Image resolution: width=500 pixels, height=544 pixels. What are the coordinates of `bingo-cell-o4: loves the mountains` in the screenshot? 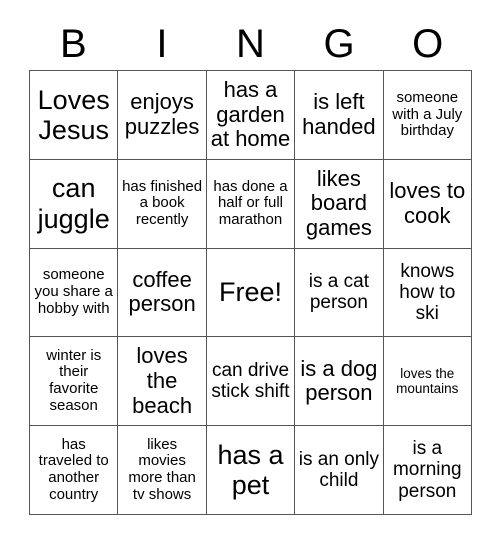 It's located at (427, 382).